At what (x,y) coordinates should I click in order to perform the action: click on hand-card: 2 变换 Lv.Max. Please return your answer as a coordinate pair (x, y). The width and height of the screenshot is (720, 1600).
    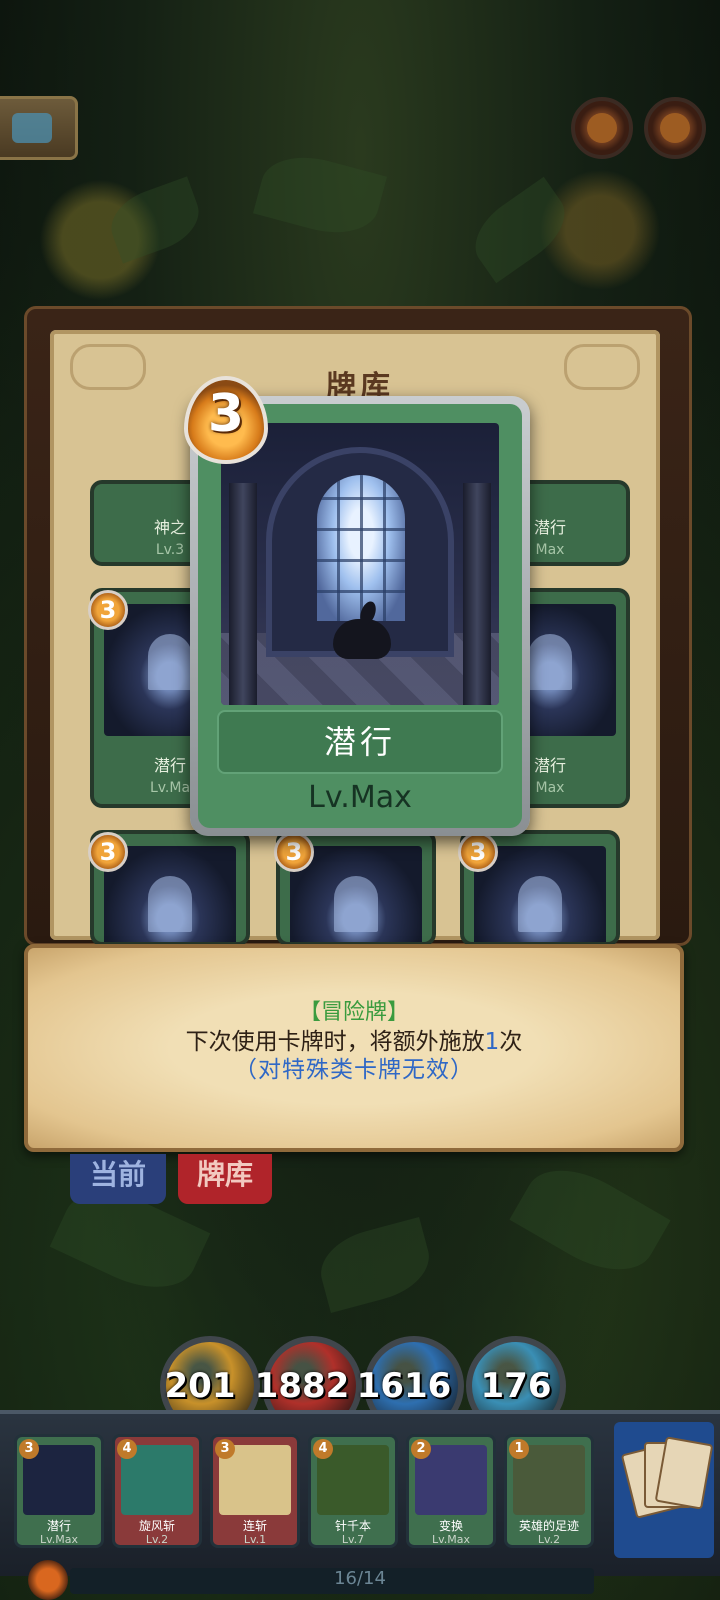
    Looking at the image, I should click on (451, 1491).